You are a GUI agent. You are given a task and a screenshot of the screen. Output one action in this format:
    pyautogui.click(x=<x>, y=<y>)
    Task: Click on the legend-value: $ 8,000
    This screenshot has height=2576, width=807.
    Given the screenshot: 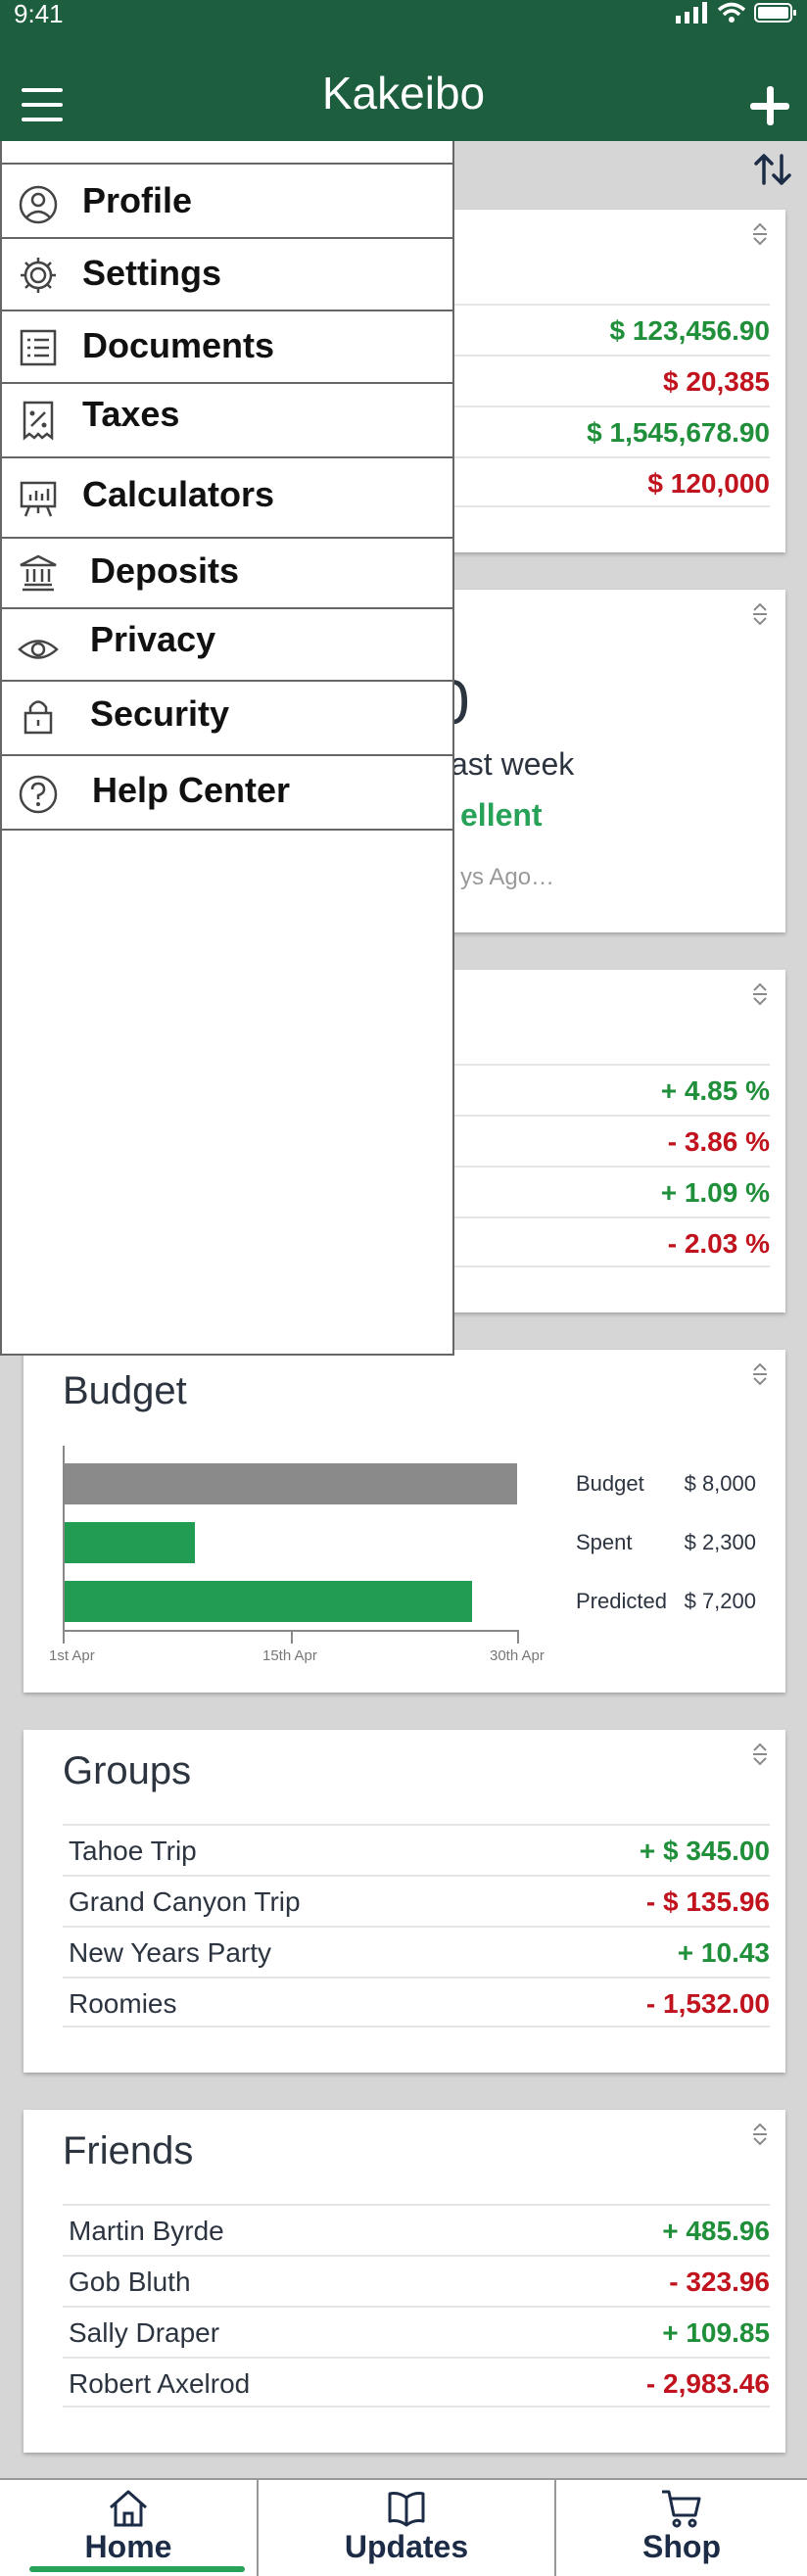 What is the action you would take?
    pyautogui.click(x=720, y=1483)
    